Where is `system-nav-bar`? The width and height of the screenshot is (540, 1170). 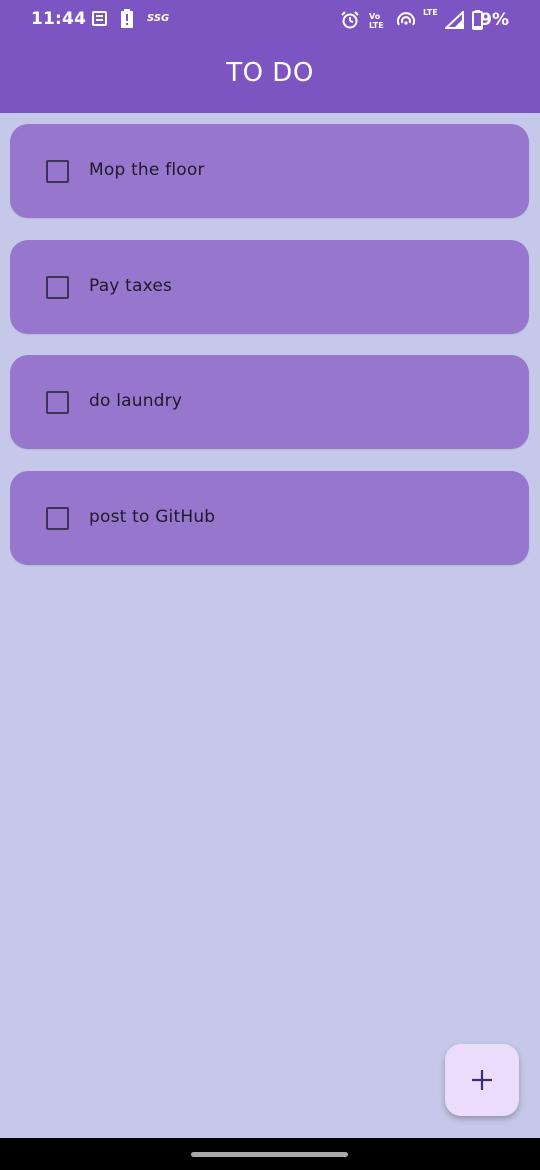 system-nav-bar is located at coordinates (270, 1154).